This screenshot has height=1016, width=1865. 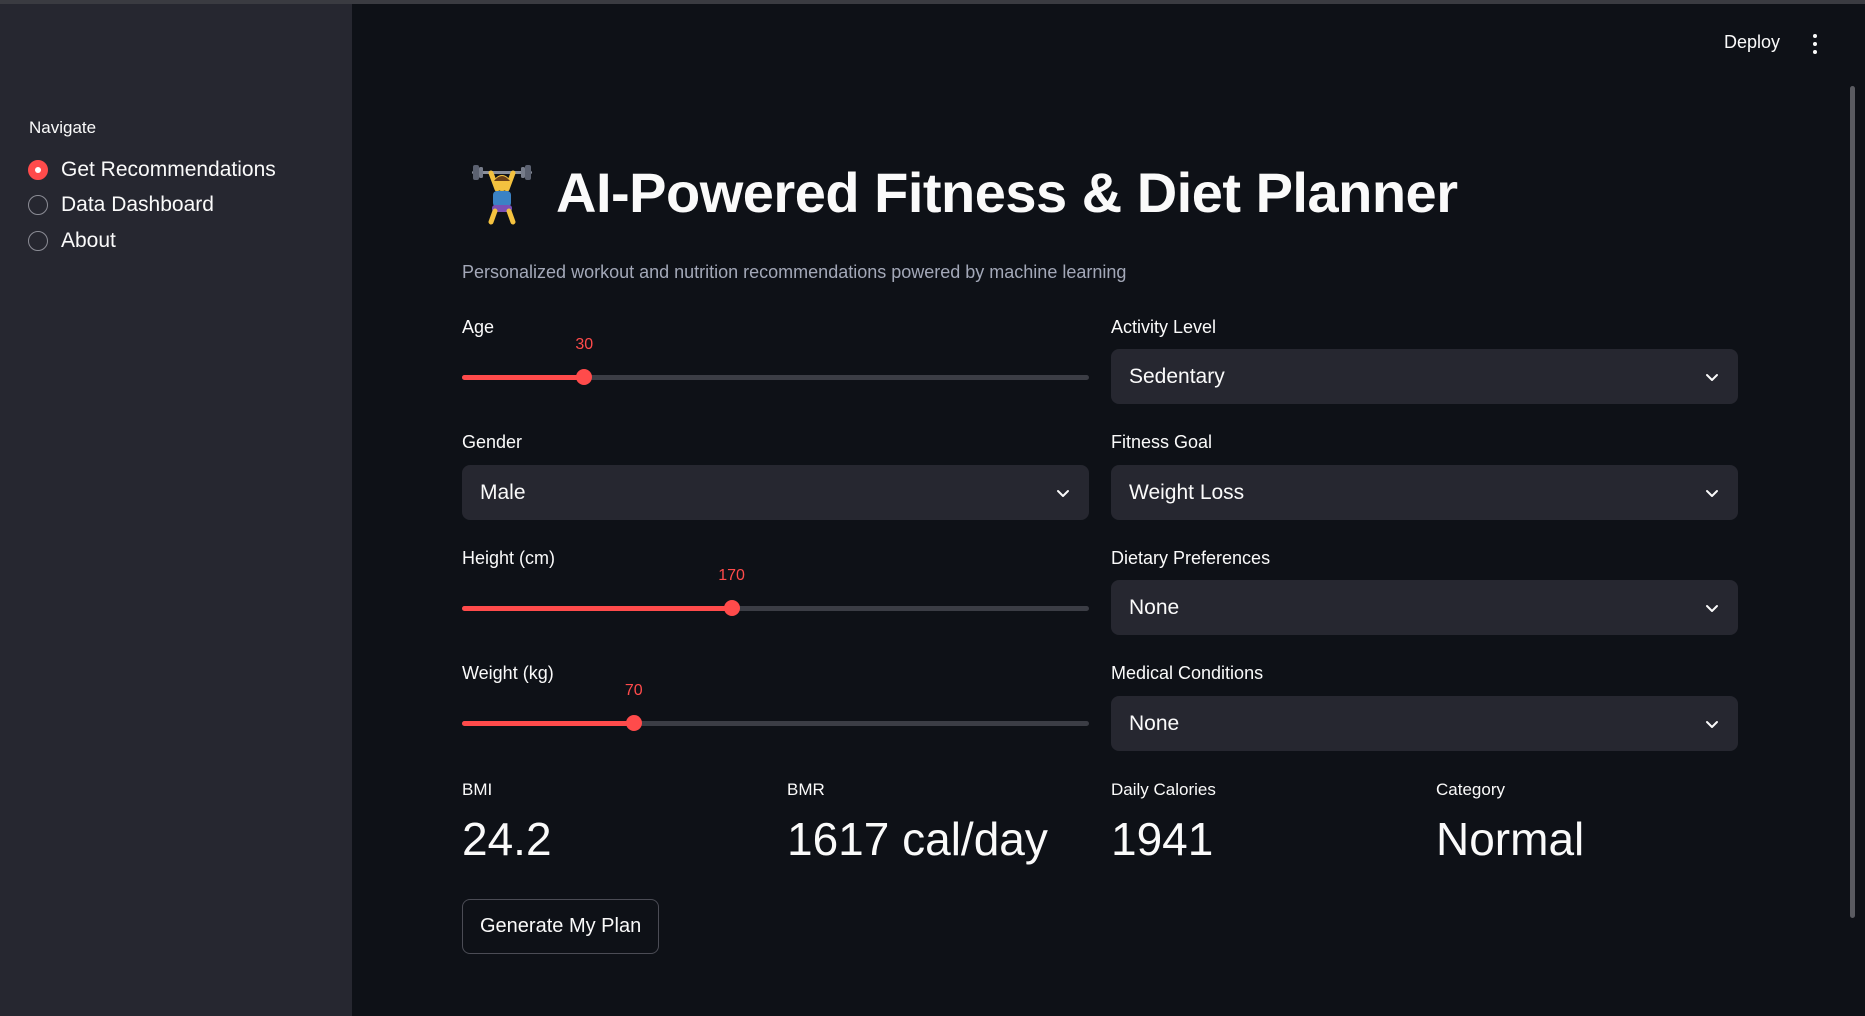 What do you see at coordinates (508, 673) in the screenshot?
I see `weight-label: Weight (kg)` at bounding box center [508, 673].